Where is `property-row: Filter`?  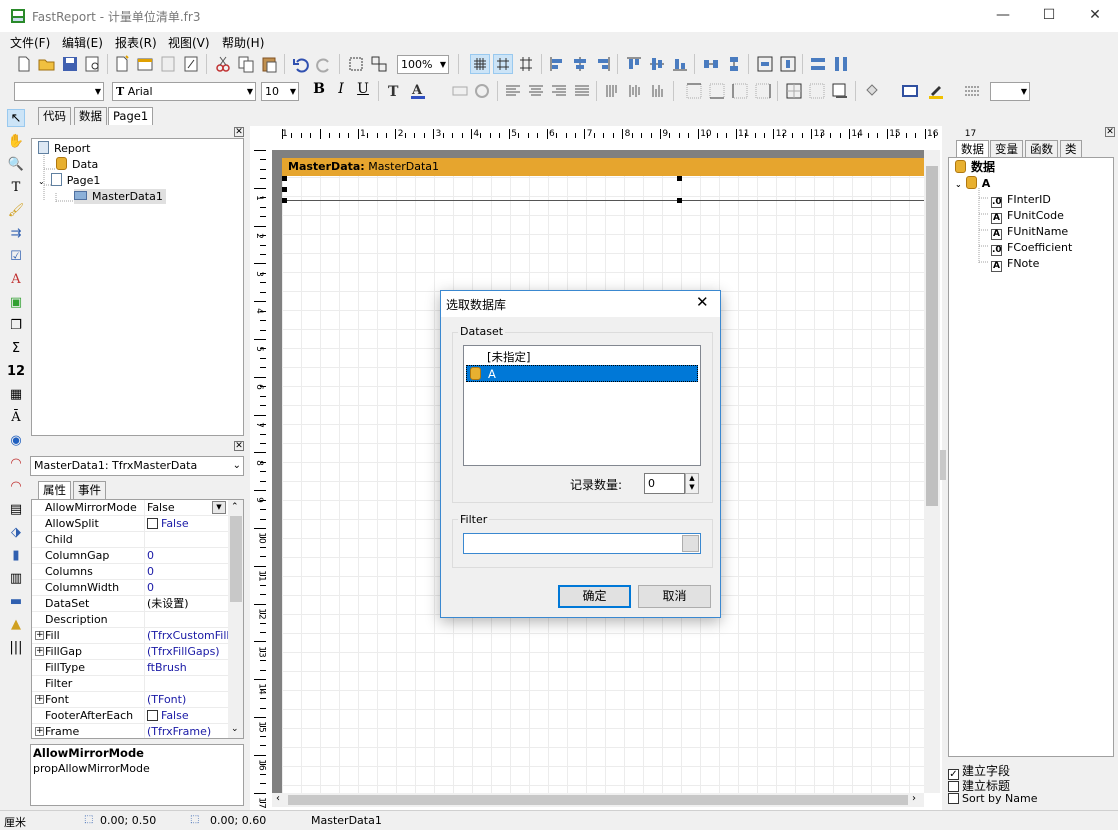
property-row: Filter is located at coordinates (130, 684).